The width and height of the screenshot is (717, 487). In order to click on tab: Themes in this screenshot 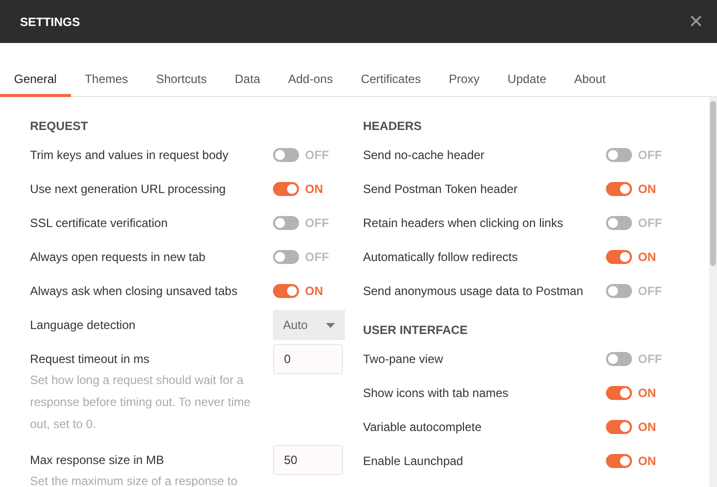, I will do `click(106, 81)`.